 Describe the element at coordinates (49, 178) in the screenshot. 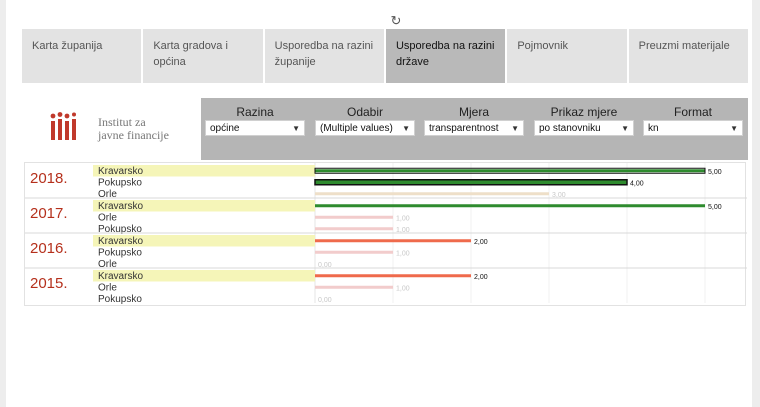

I see `year-label: 2018.` at that location.